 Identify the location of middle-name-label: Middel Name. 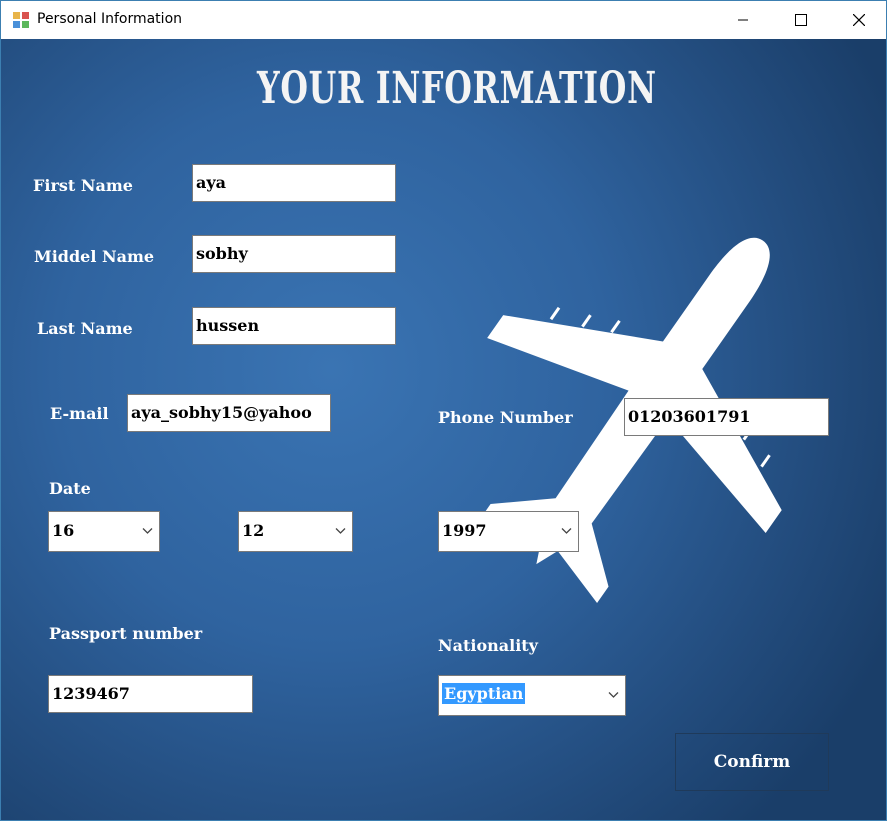
(94, 256).